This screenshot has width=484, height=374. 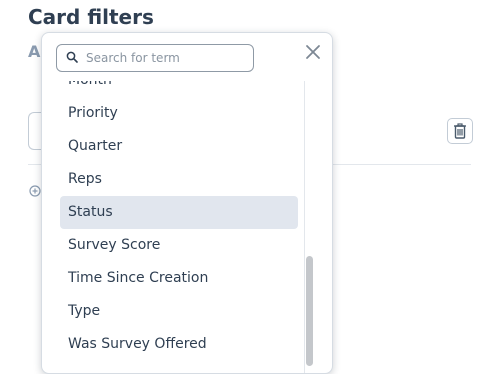 I want to click on list-item-selected: Status, so click(x=179, y=212).